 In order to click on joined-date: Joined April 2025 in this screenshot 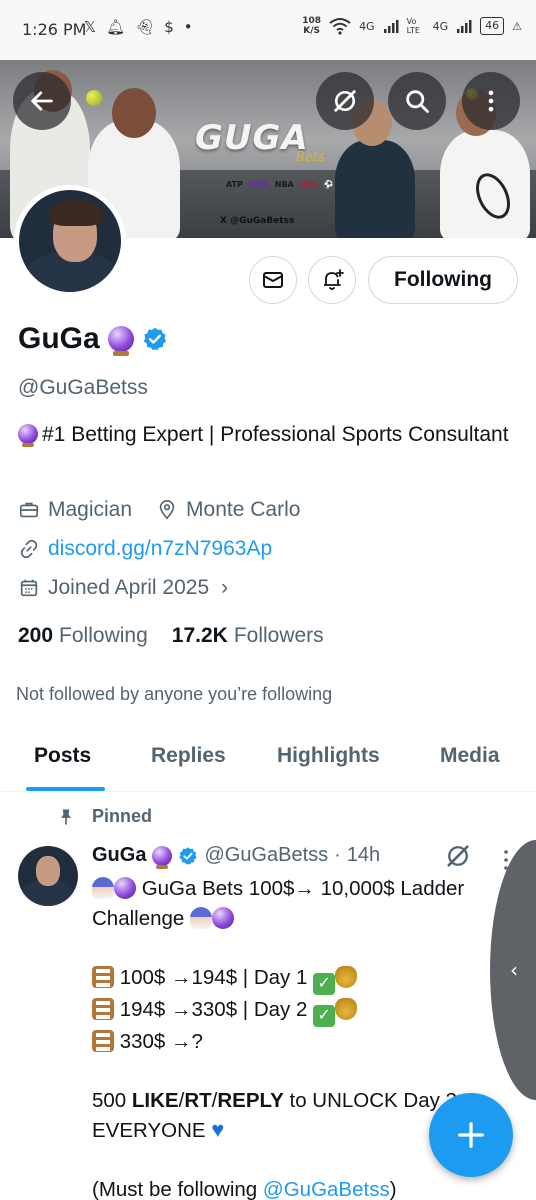, I will do `click(129, 587)`.